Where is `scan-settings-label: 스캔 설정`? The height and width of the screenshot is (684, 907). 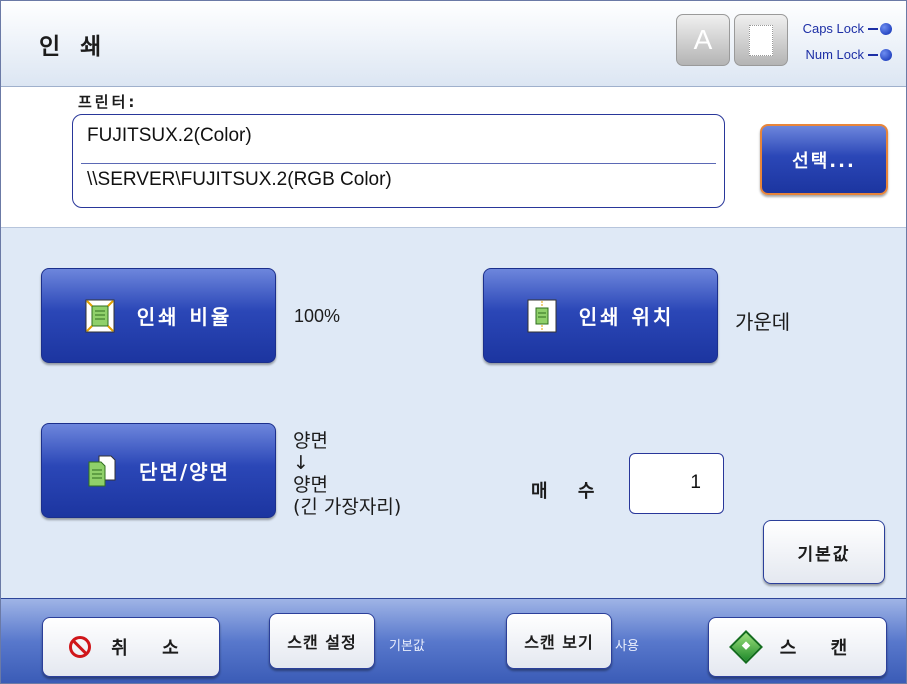 scan-settings-label: 스캔 설정 is located at coordinates (322, 642).